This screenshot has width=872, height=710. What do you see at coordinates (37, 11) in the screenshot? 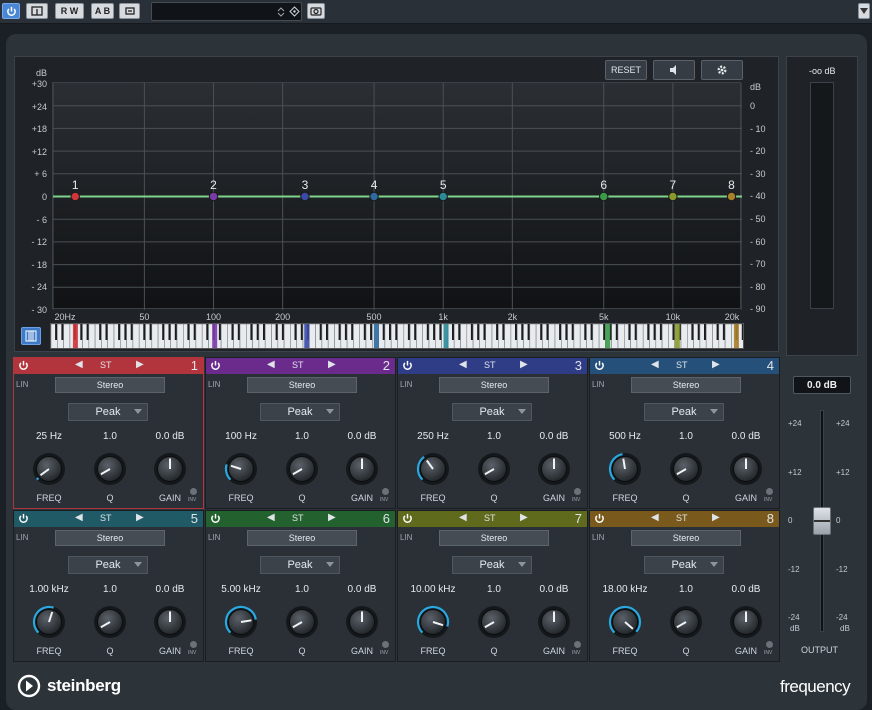
I see `deactivate-button` at bounding box center [37, 11].